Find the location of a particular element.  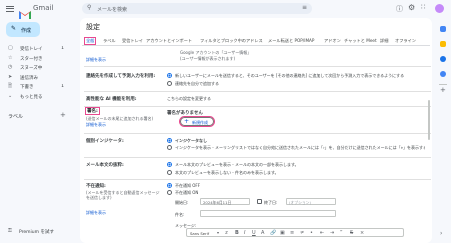

sidebar-item-label: スター付き is located at coordinates (31, 59).